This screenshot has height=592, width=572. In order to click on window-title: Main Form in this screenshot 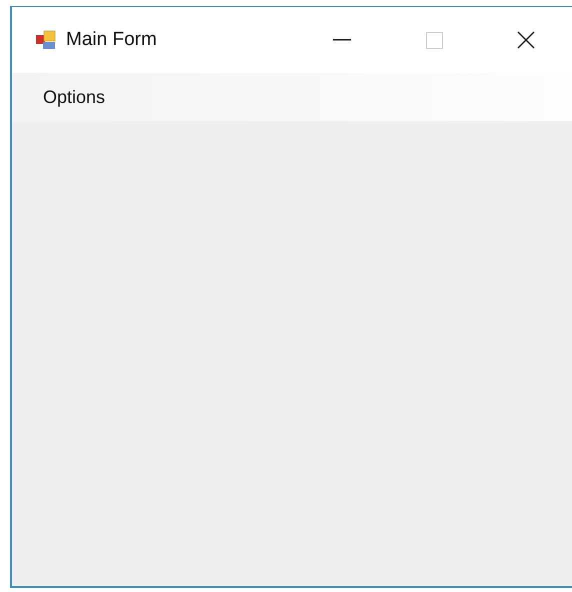, I will do `click(111, 40)`.